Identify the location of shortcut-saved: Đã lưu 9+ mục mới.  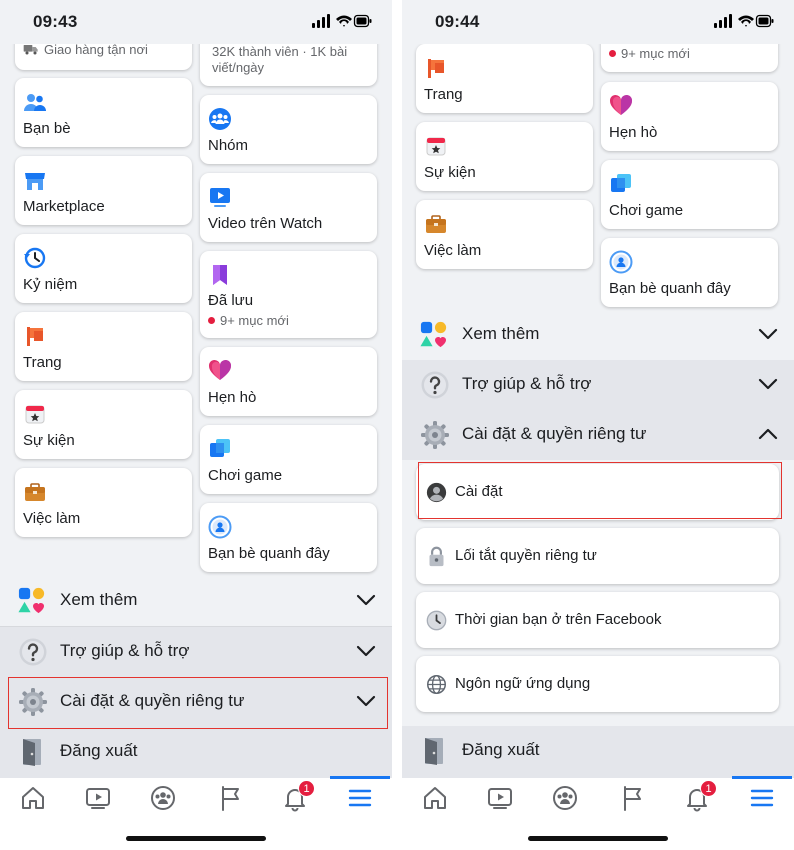
(288, 294).